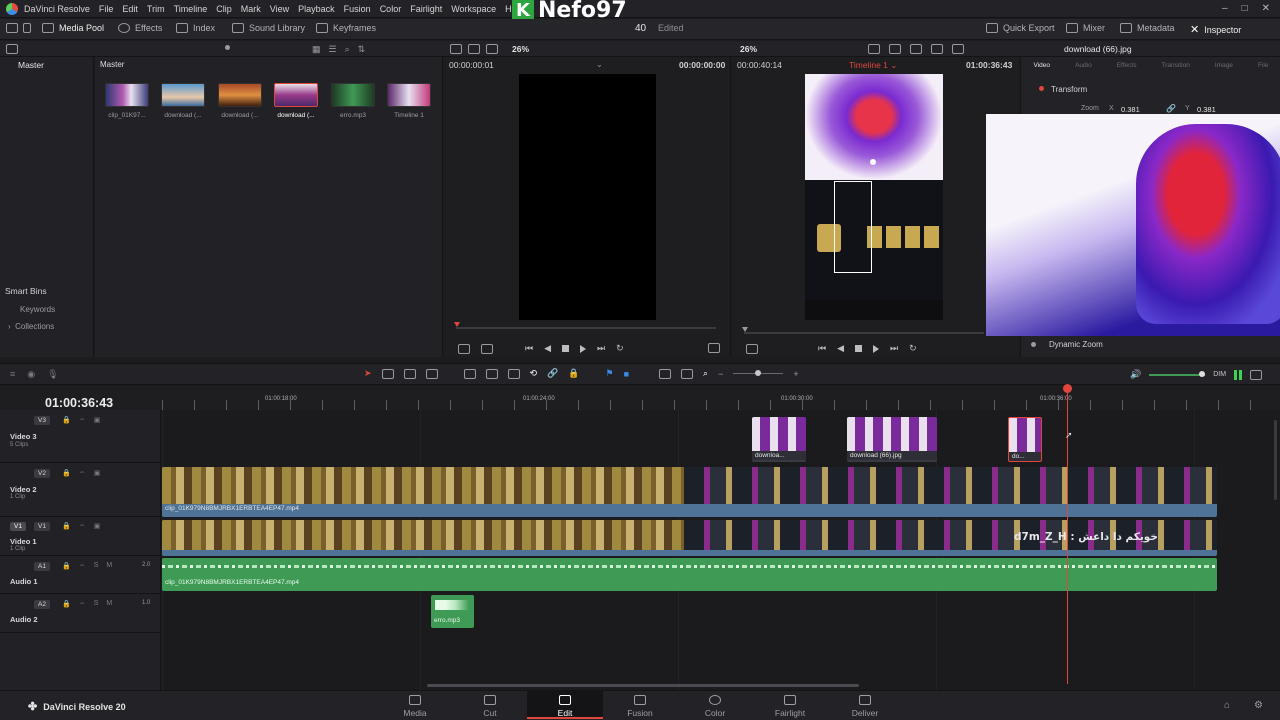 The height and width of the screenshot is (720, 1280). What do you see at coordinates (705, 373) in the screenshot?
I see `custom-zoom-icon: ⌕` at bounding box center [705, 373].